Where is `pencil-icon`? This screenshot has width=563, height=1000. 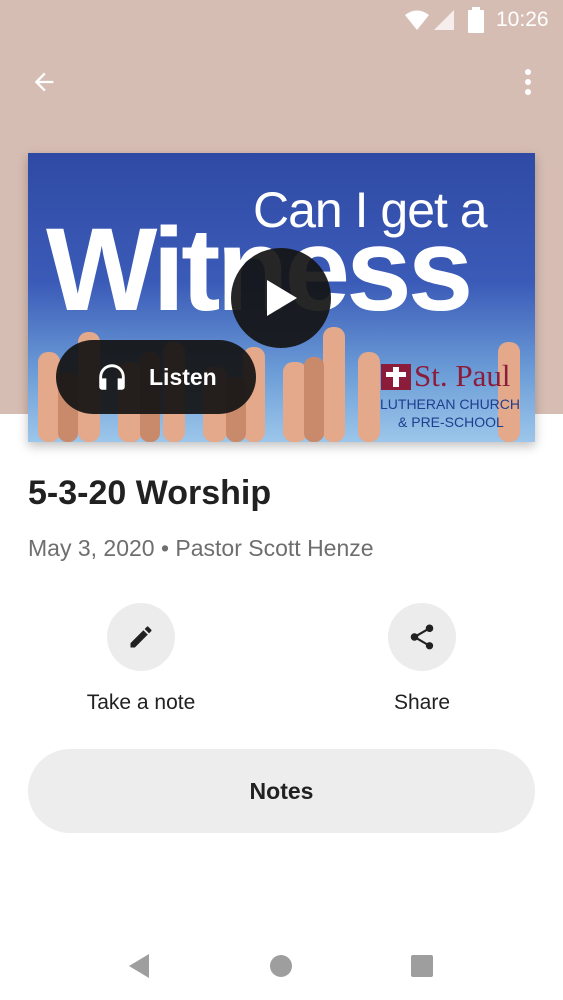
pencil-icon is located at coordinates (141, 637).